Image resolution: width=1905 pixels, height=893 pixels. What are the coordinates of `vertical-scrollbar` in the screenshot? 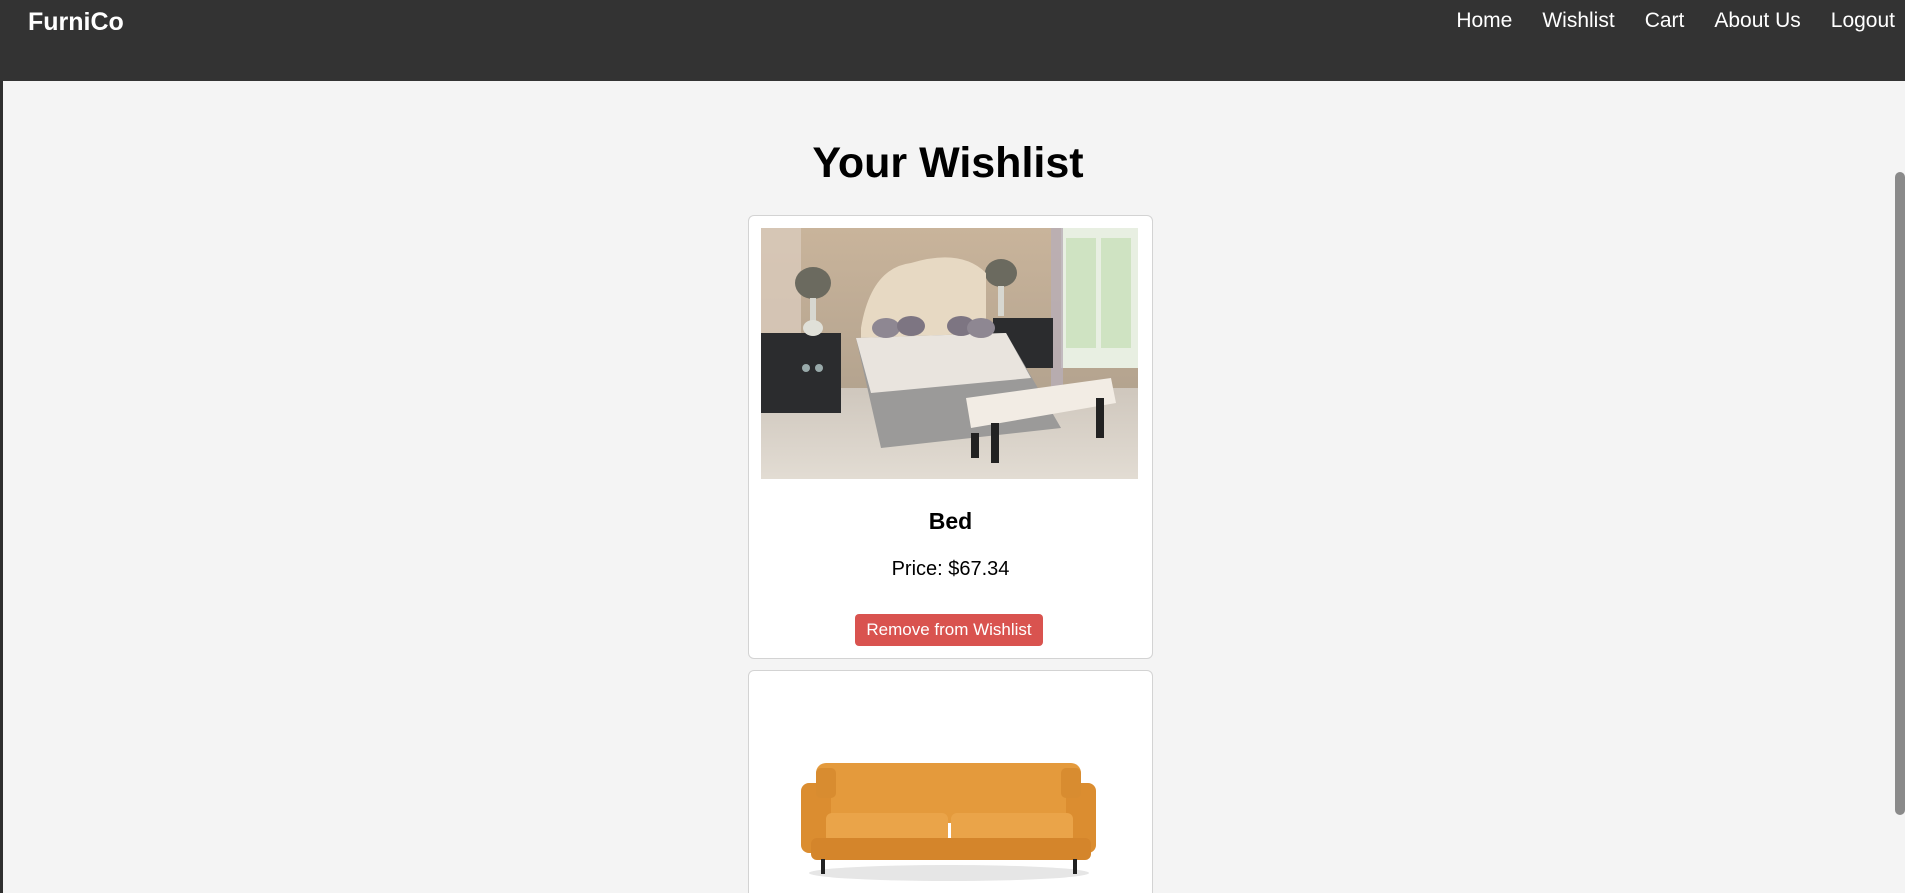 It's located at (1900, 493).